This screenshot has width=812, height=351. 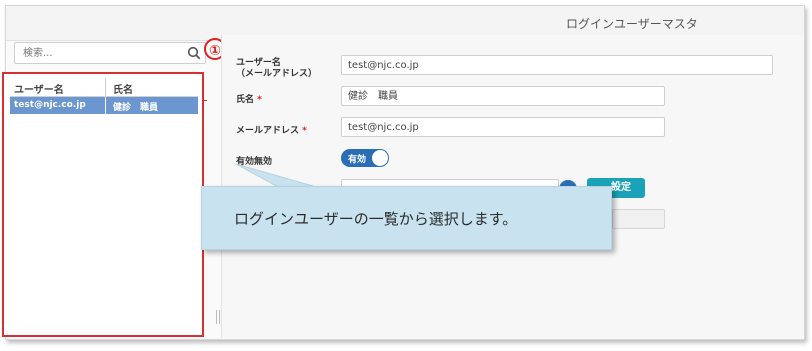 What do you see at coordinates (380, 158) in the screenshot?
I see `toggle-knob` at bounding box center [380, 158].